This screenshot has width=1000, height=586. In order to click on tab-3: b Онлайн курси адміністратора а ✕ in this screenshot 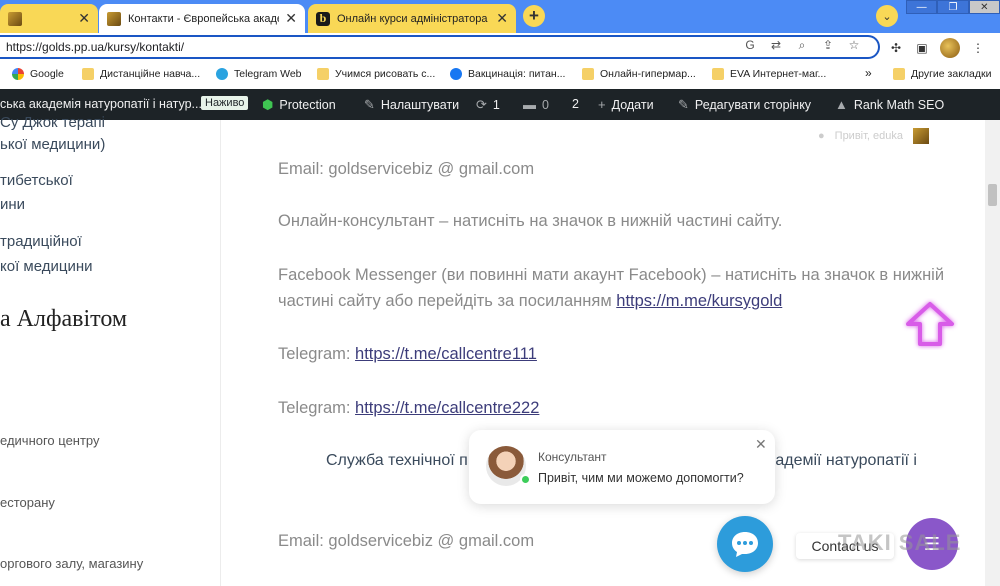, I will do `click(412, 18)`.